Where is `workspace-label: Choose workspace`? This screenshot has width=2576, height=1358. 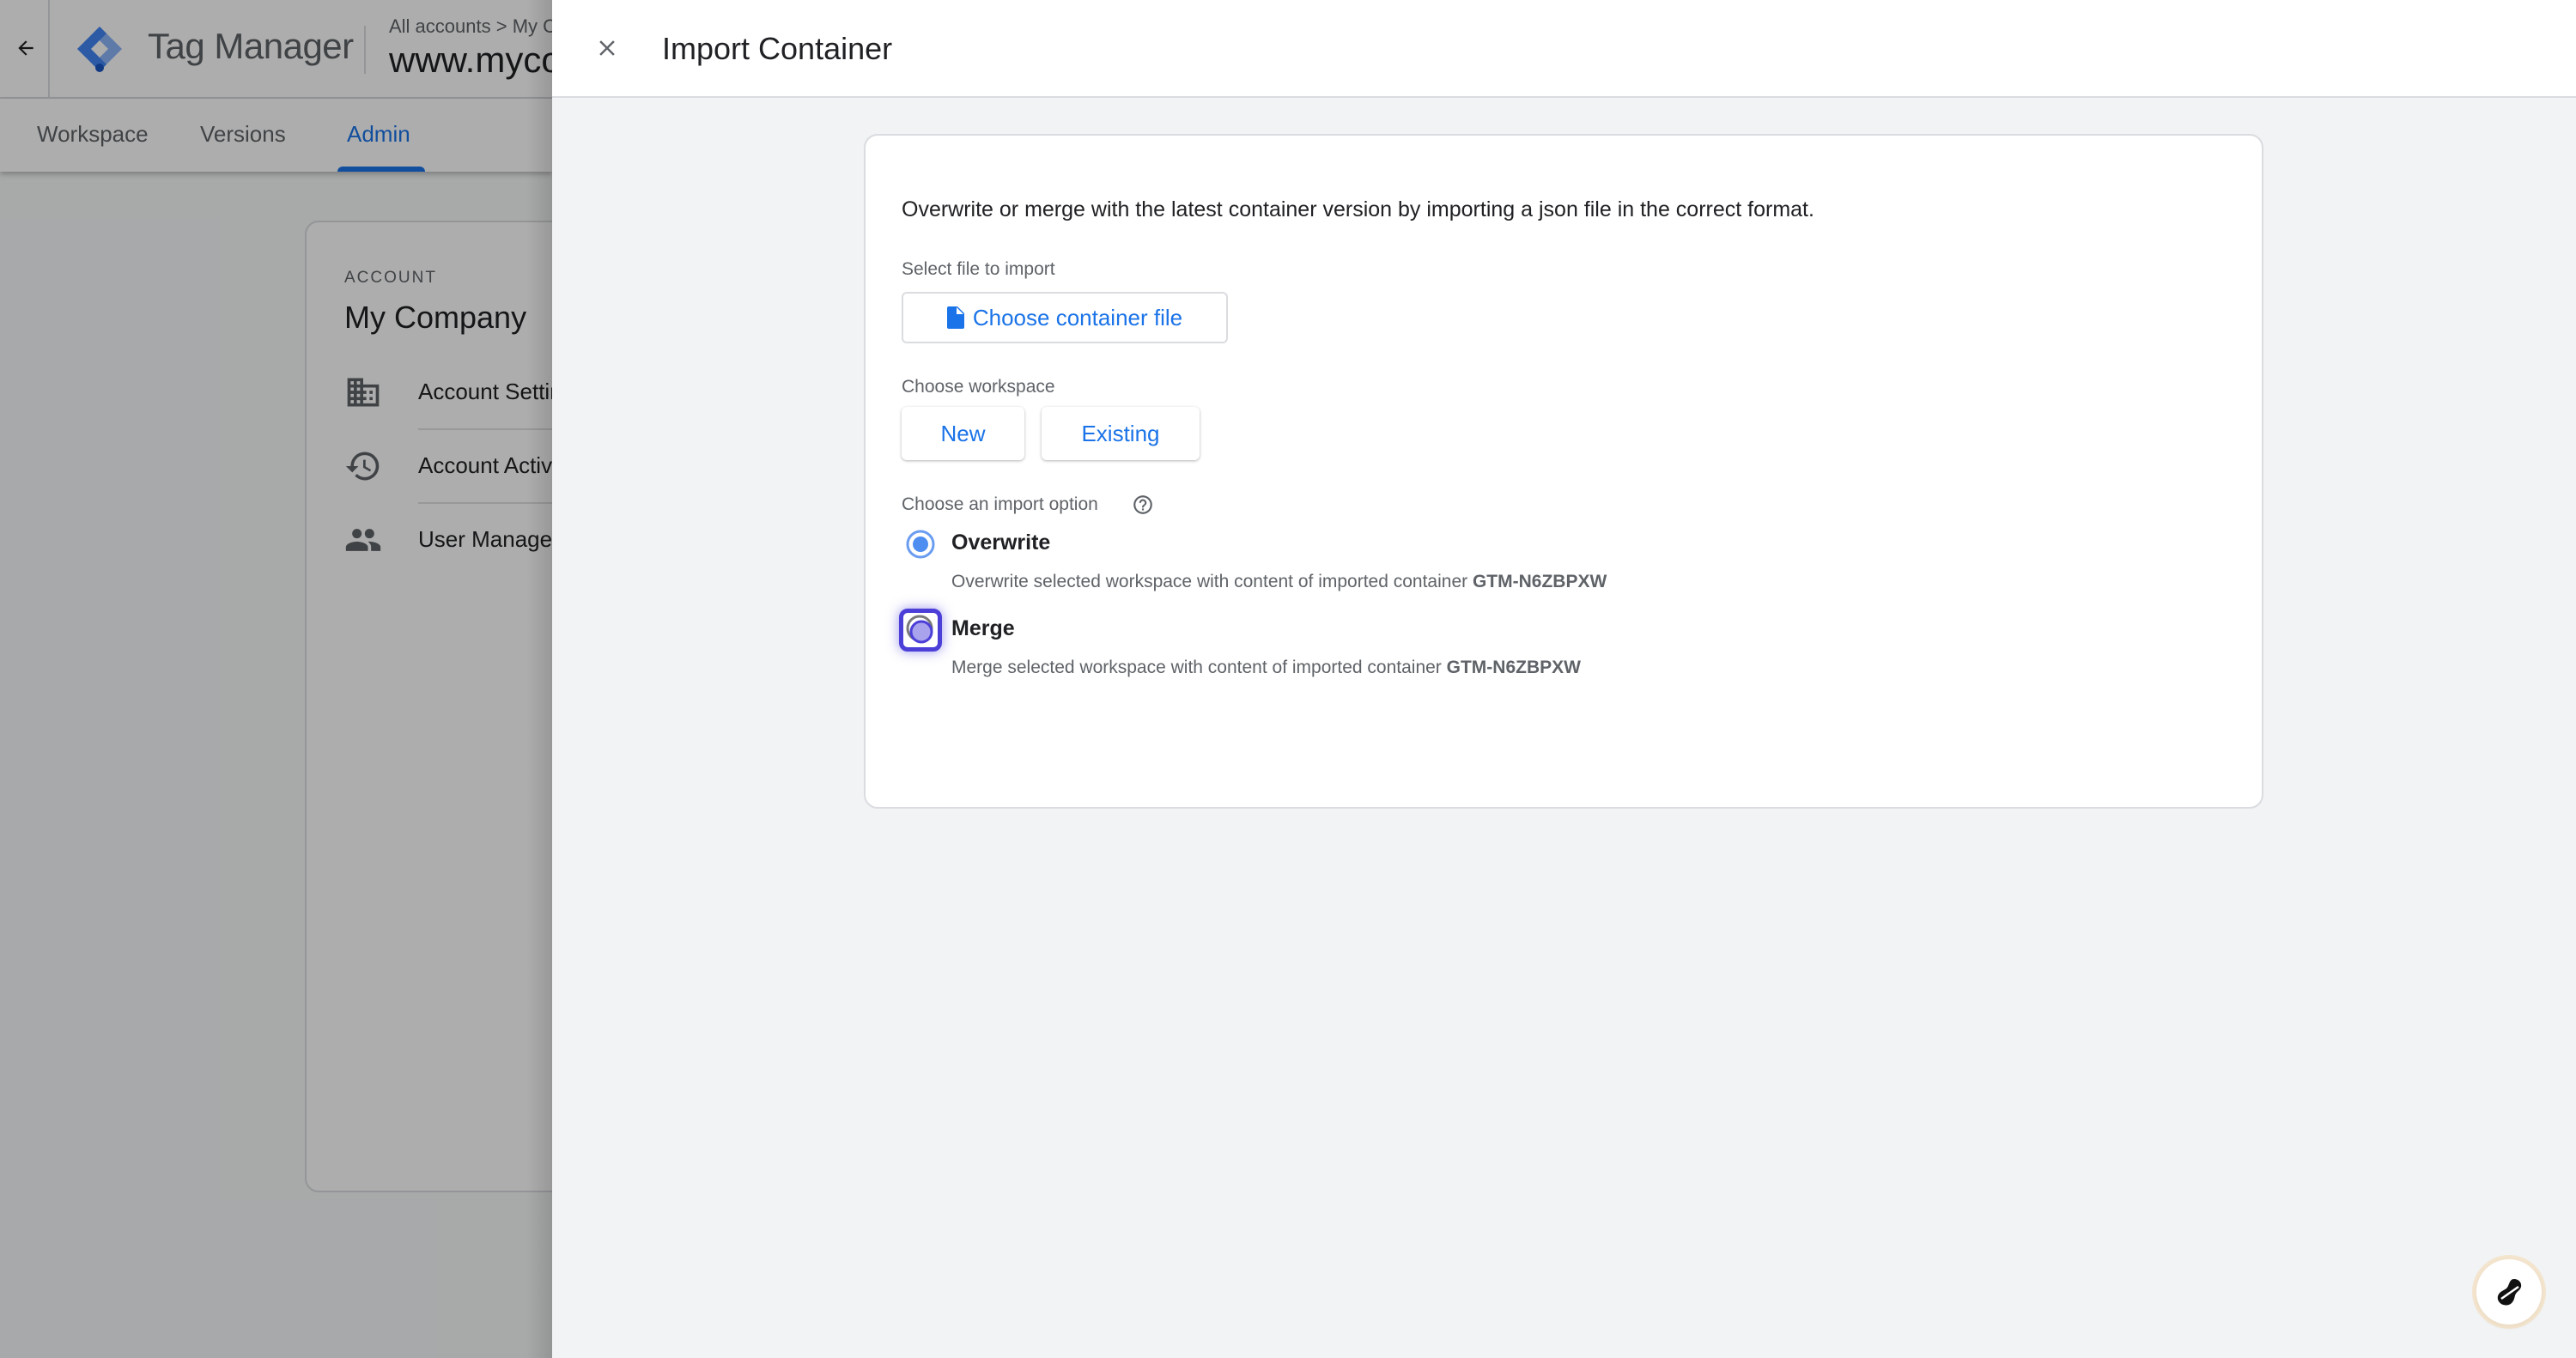 workspace-label: Choose workspace is located at coordinates (979, 387).